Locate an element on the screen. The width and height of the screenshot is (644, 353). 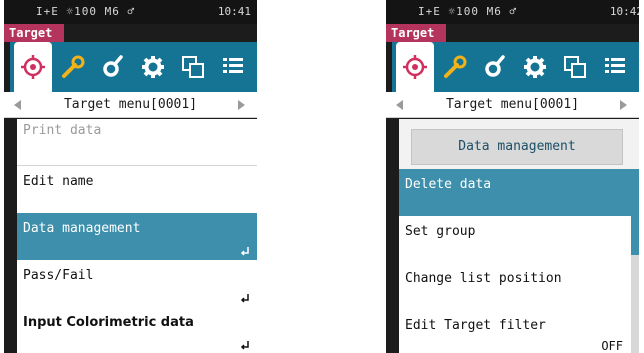
status-time: 10:42 is located at coordinates (624, 11).